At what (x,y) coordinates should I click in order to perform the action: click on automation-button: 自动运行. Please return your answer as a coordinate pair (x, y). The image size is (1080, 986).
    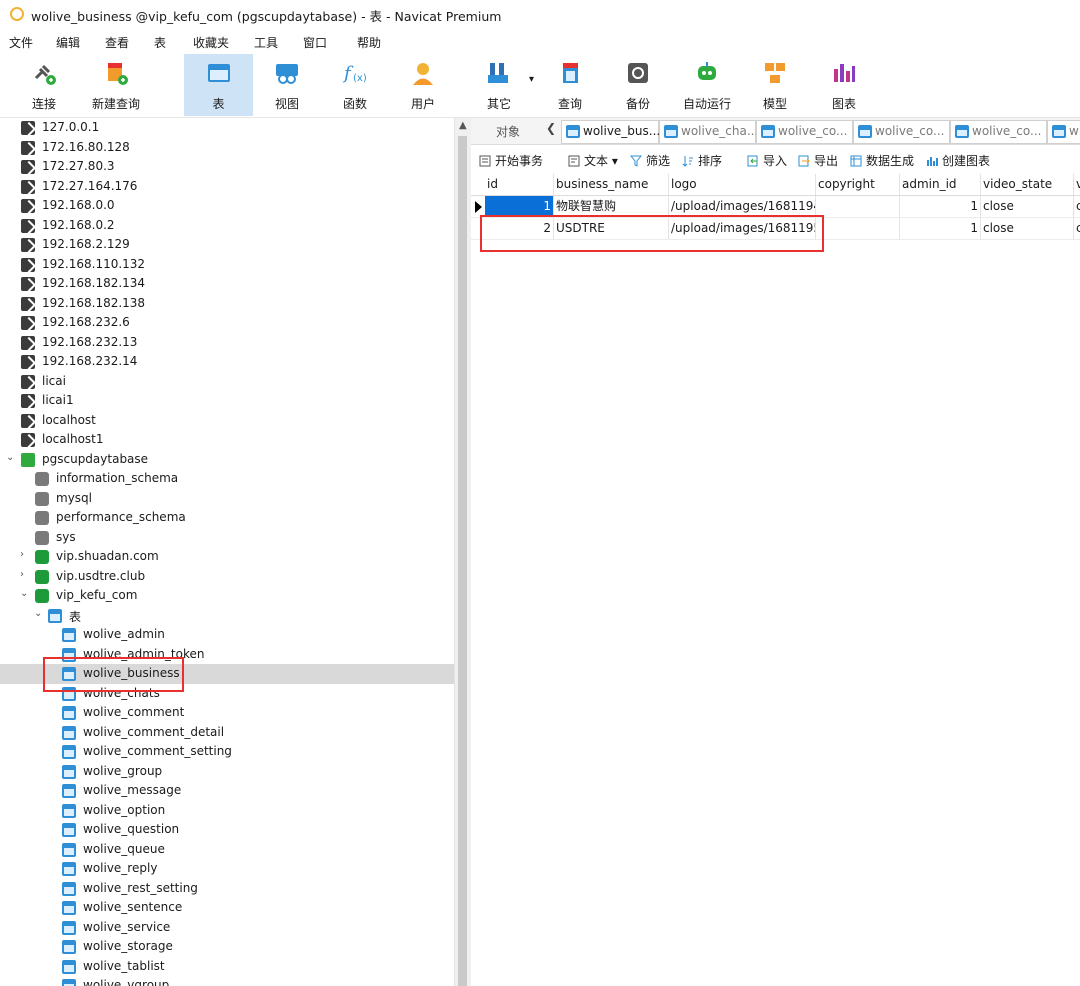
    Looking at the image, I should click on (707, 85).